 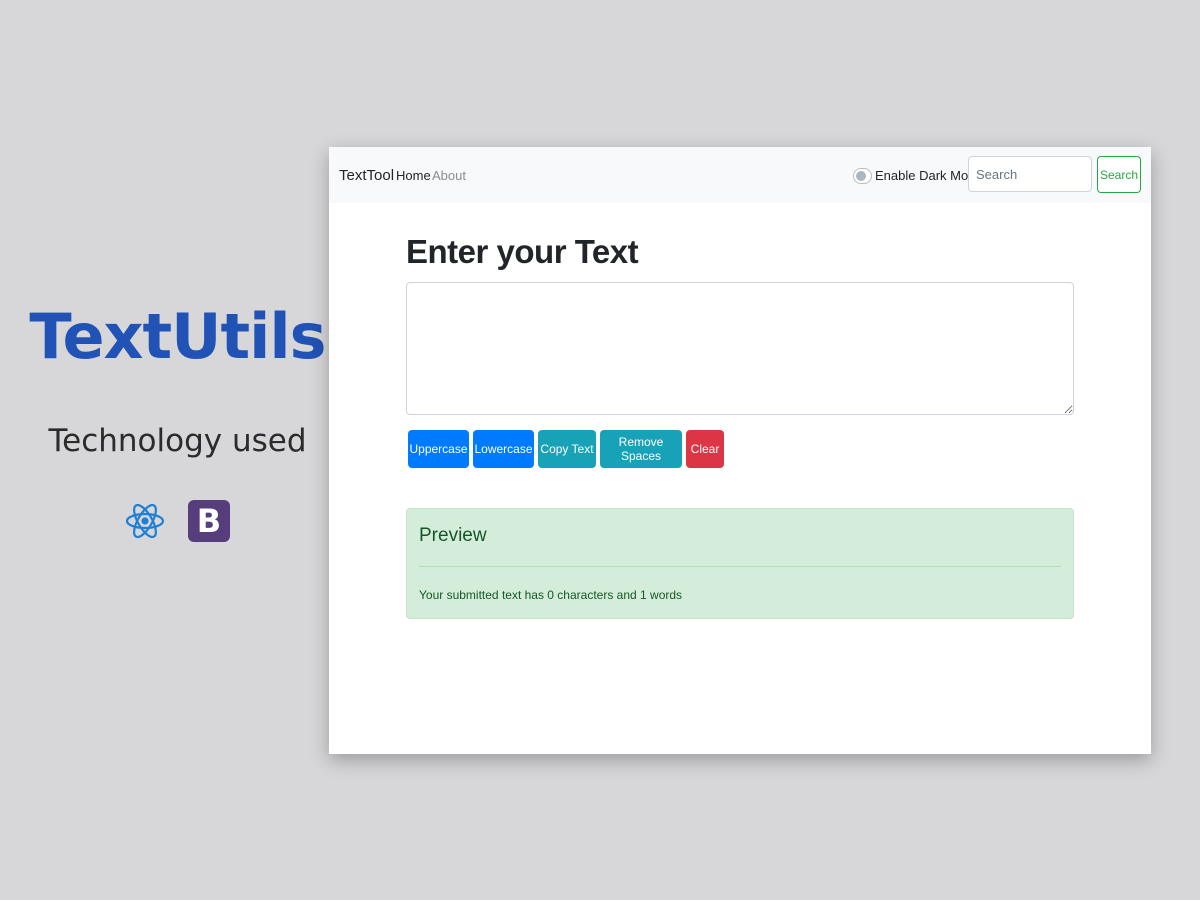 I want to click on dark-mode-toggle, so click(x=862, y=176).